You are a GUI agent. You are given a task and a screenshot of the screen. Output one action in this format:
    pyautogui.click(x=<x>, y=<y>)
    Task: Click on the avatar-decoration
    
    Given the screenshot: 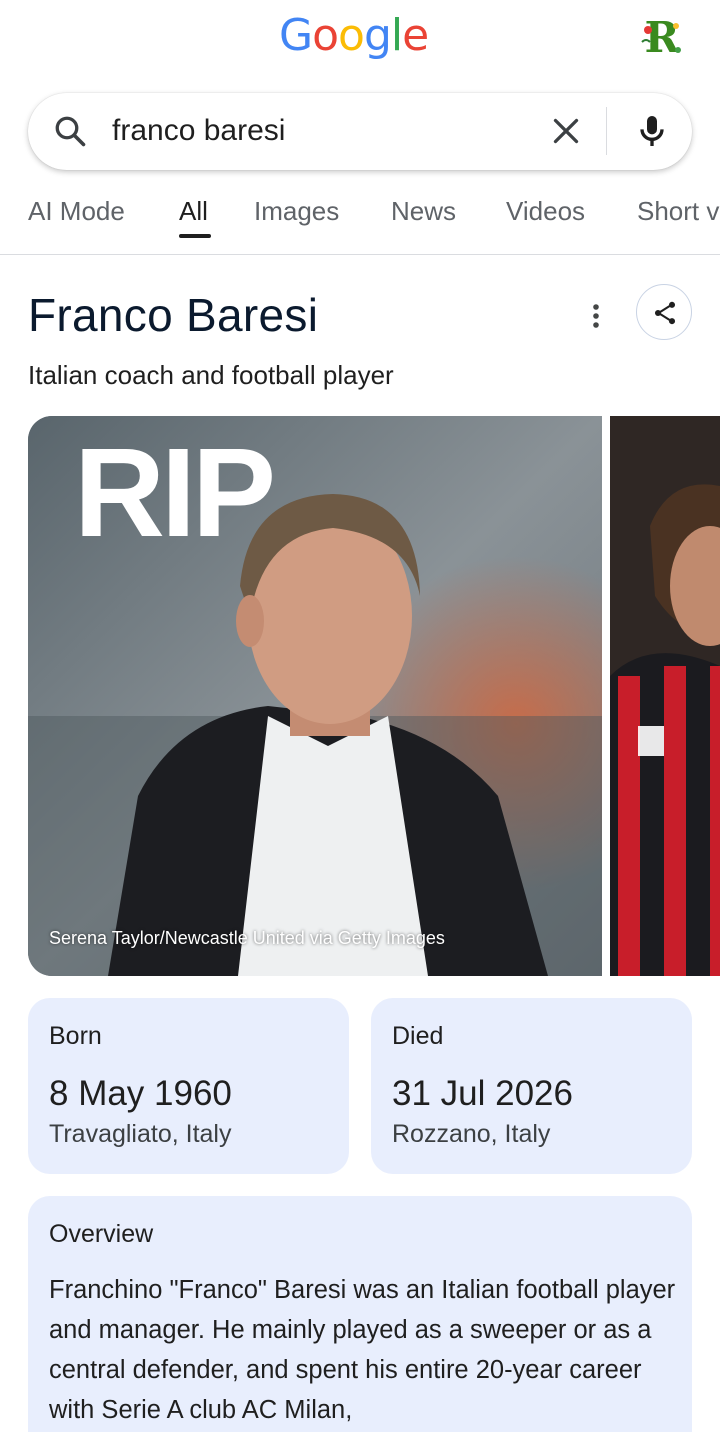 What is the action you would take?
    pyautogui.click(x=661, y=38)
    